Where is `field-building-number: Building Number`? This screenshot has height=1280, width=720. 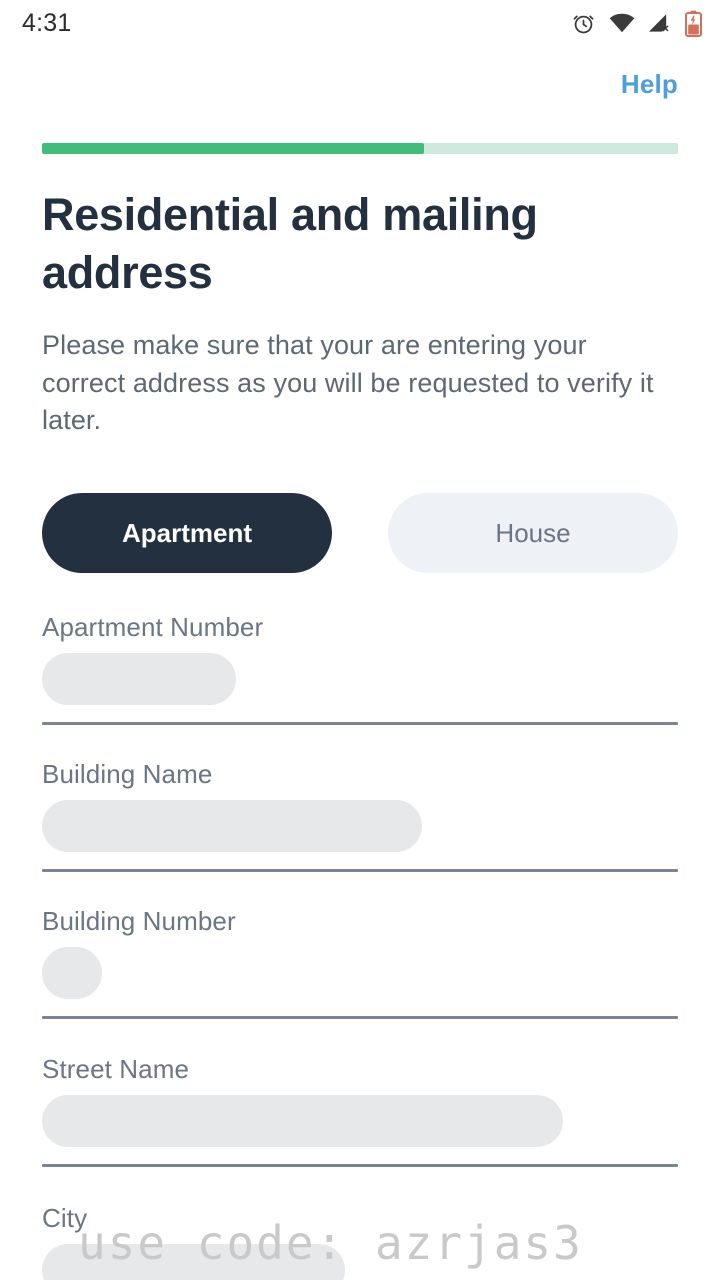 field-building-number: Building Number is located at coordinates (360, 962).